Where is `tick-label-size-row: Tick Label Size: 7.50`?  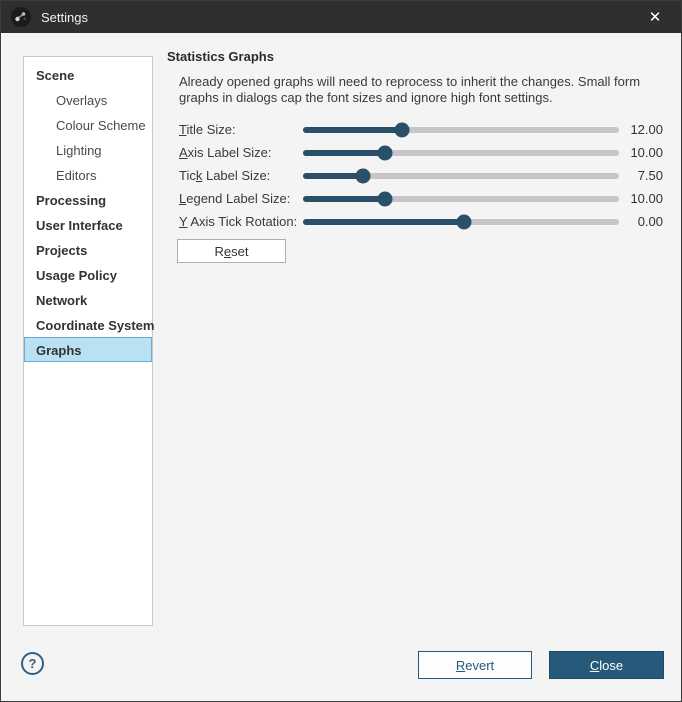 tick-label-size-row: Tick Label Size: 7.50 is located at coordinates (421, 175).